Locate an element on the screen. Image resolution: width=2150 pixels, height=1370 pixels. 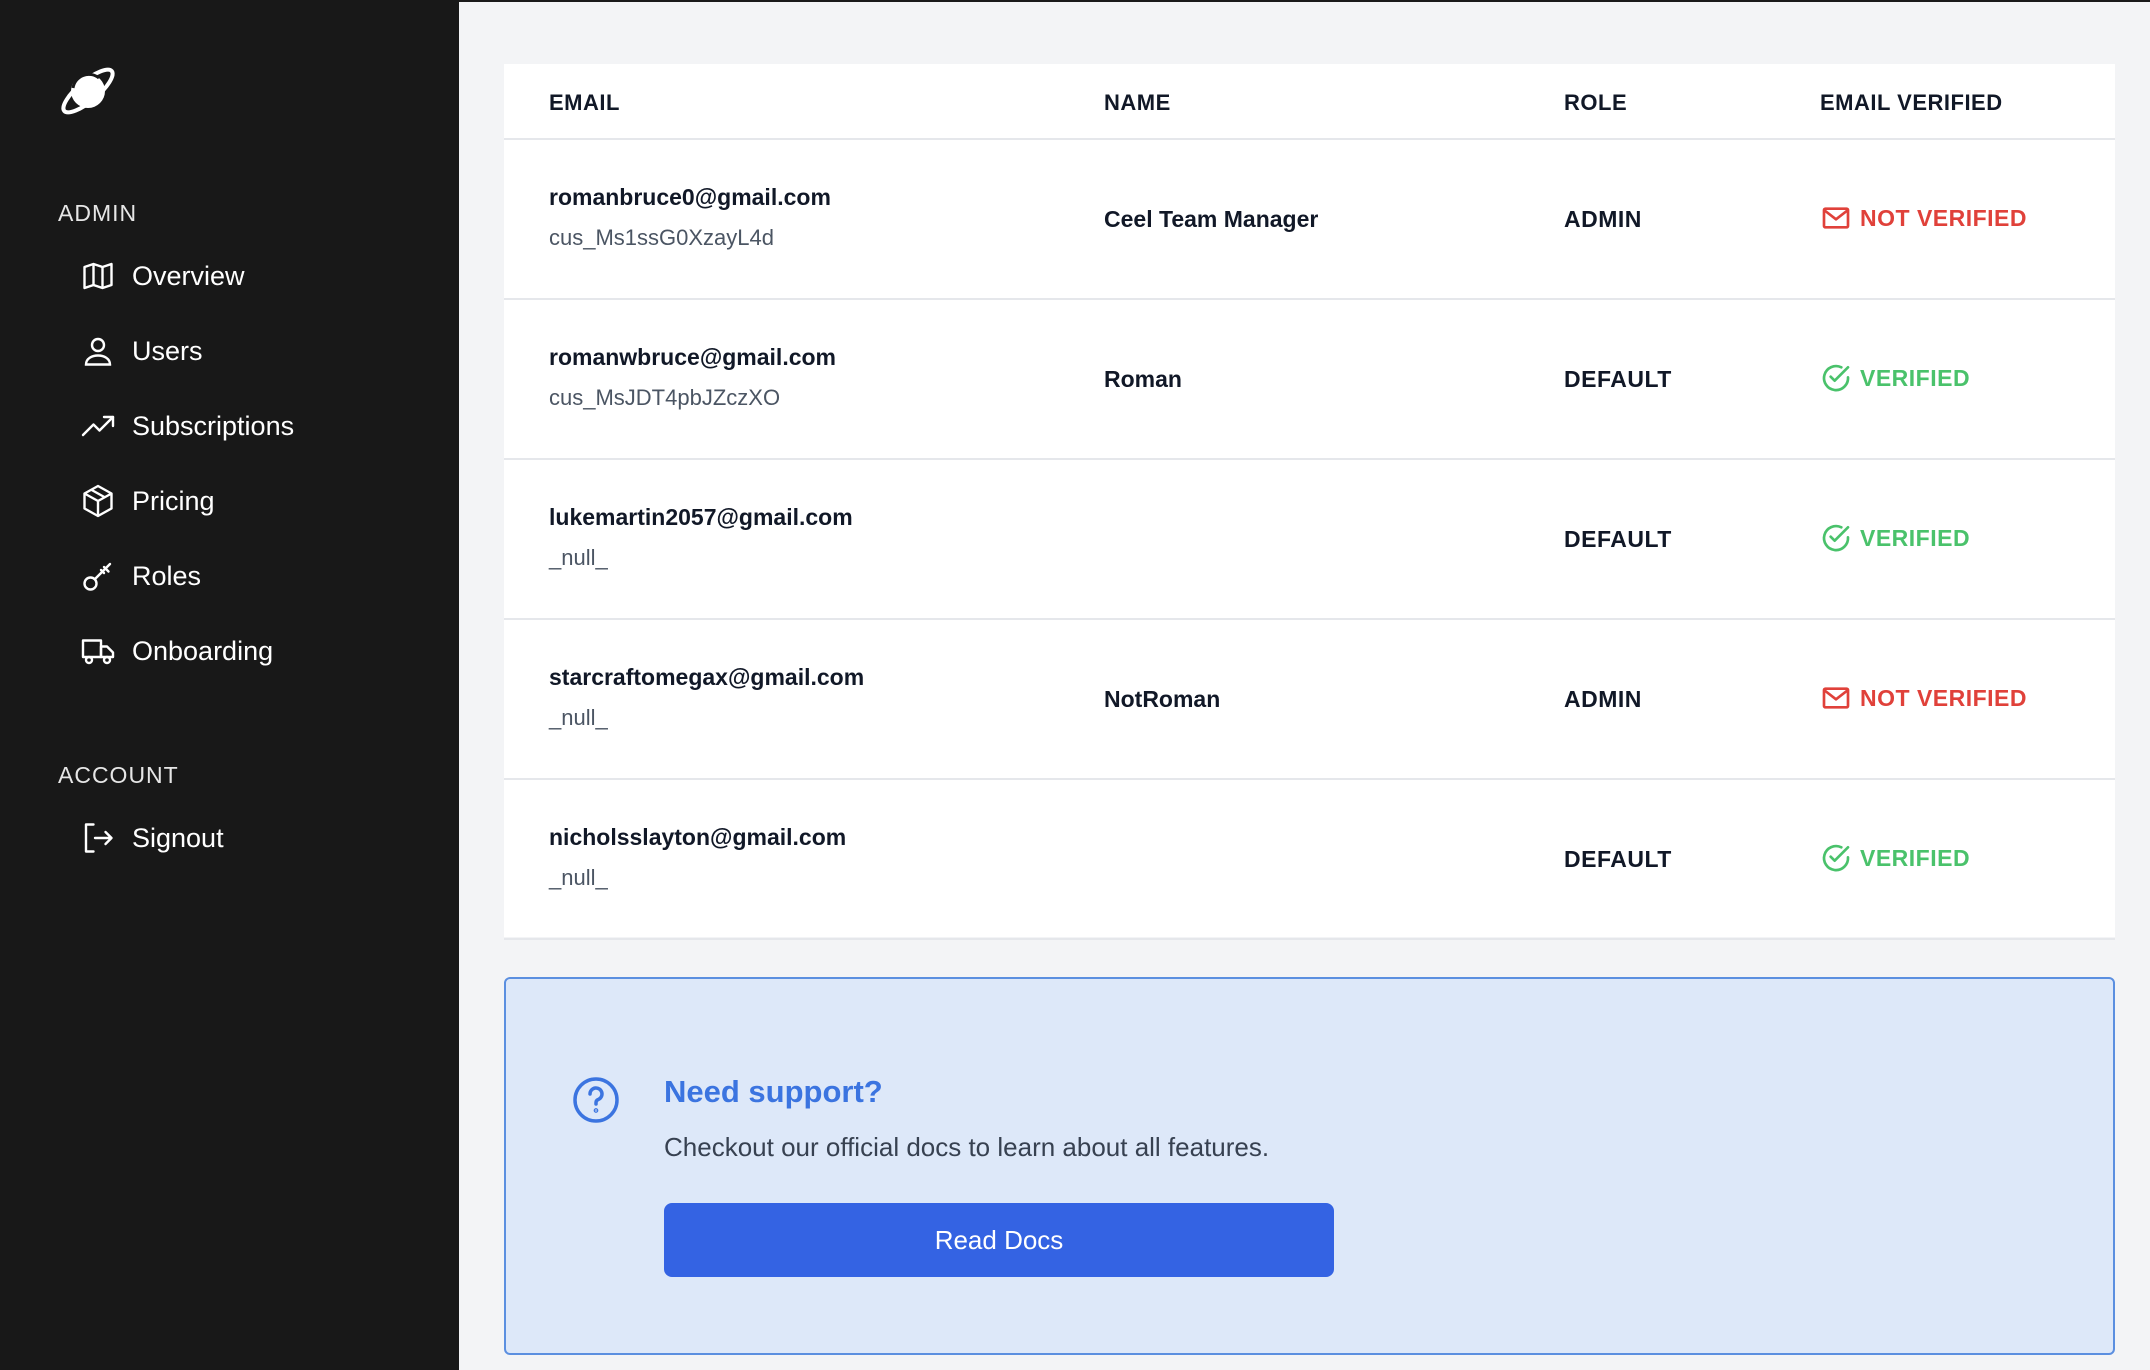
sidebar-item-roles: Roles is located at coordinates (139, 576).